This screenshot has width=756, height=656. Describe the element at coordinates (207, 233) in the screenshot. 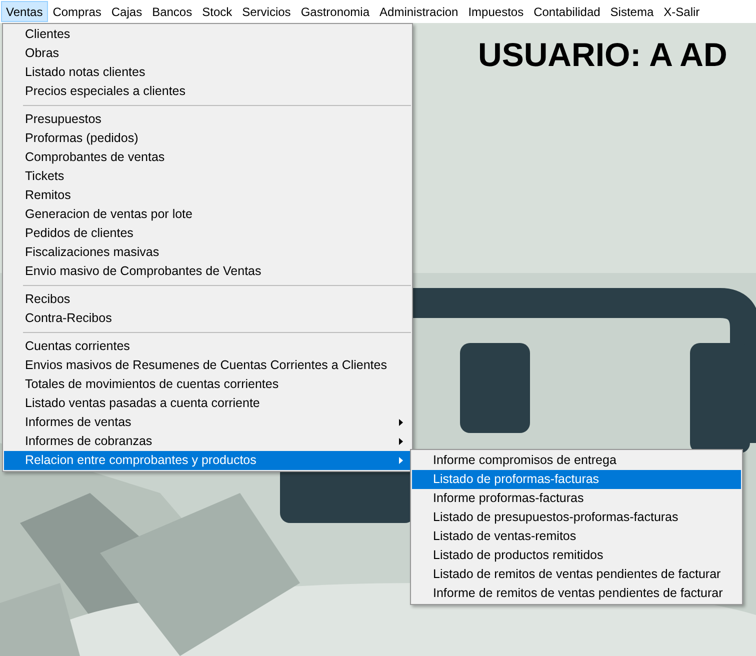

I see `menu-item: Pedidos de clientes` at that location.